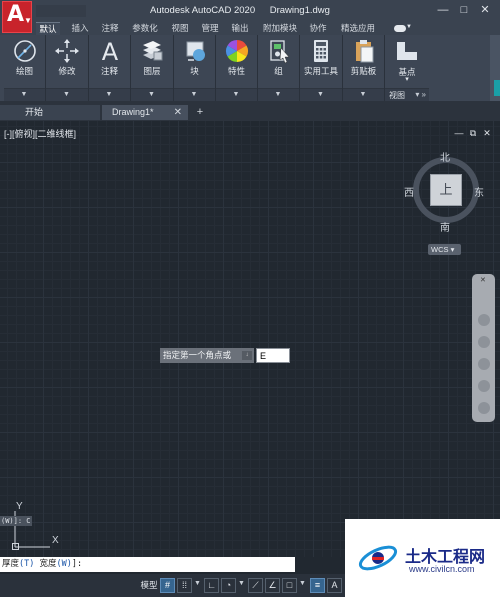 This screenshot has width=500, height=597. Describe the element at coordinates (152, 68) in the screenshot. I see `panel-layers: 图层 ▼` at that location.